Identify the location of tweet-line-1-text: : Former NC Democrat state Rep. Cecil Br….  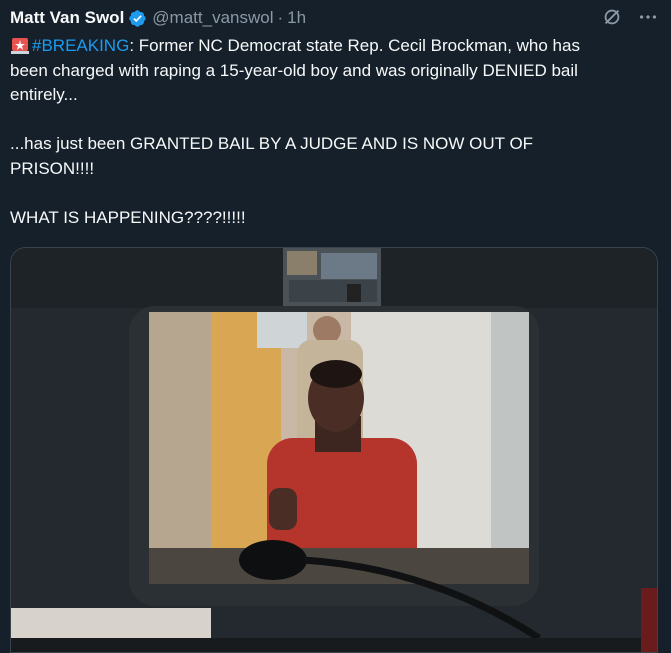
(354, 45).